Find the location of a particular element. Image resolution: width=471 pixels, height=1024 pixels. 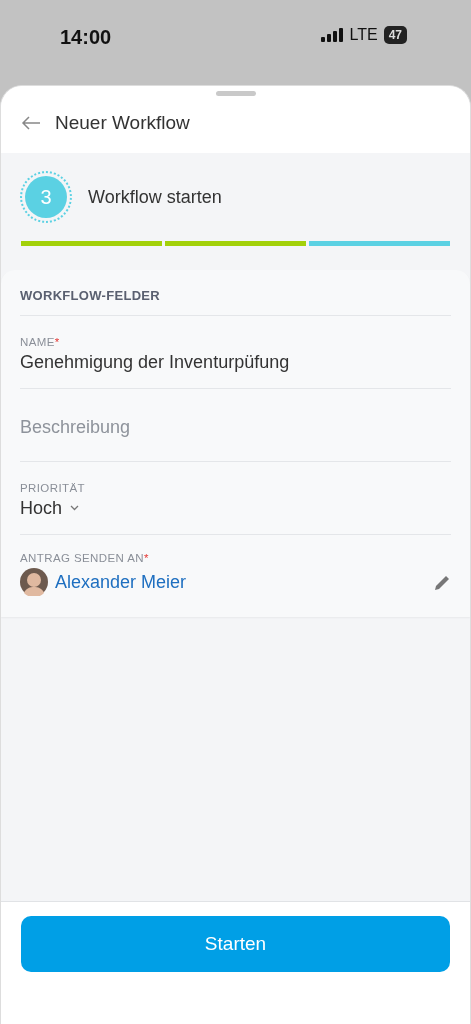

start-button: Starten is located at coordinates (235, 944).